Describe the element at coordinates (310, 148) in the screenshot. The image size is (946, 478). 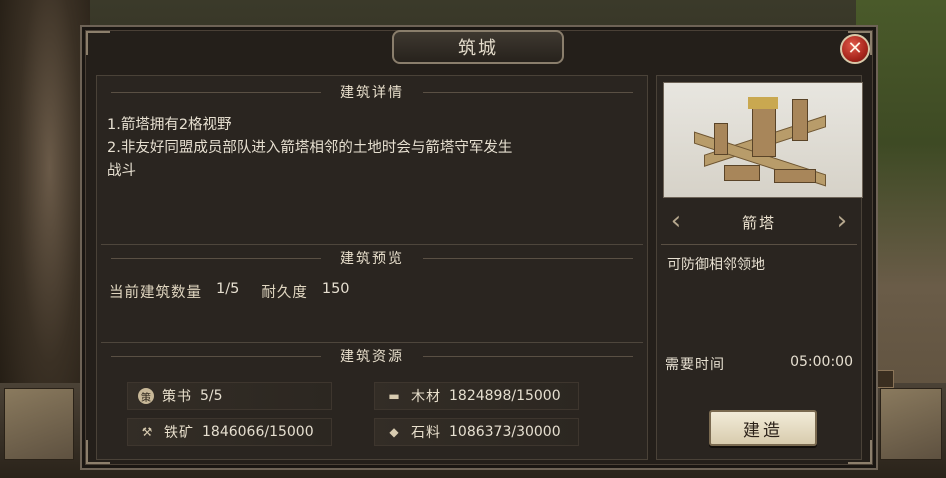
I see `detail-line: 2.非友好同盟成员部队进入箭塔相邻的土地时会与箭塔守军发生` at that location.